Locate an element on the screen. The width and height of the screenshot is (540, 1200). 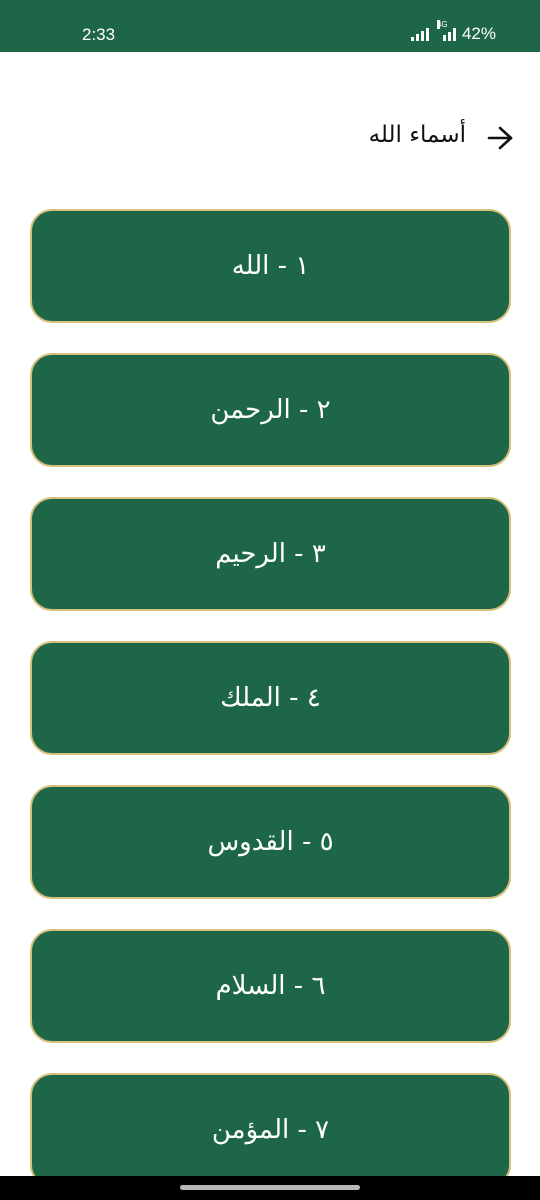
name-card: ٢ - الرحمن is located at coordinates (270, 410).